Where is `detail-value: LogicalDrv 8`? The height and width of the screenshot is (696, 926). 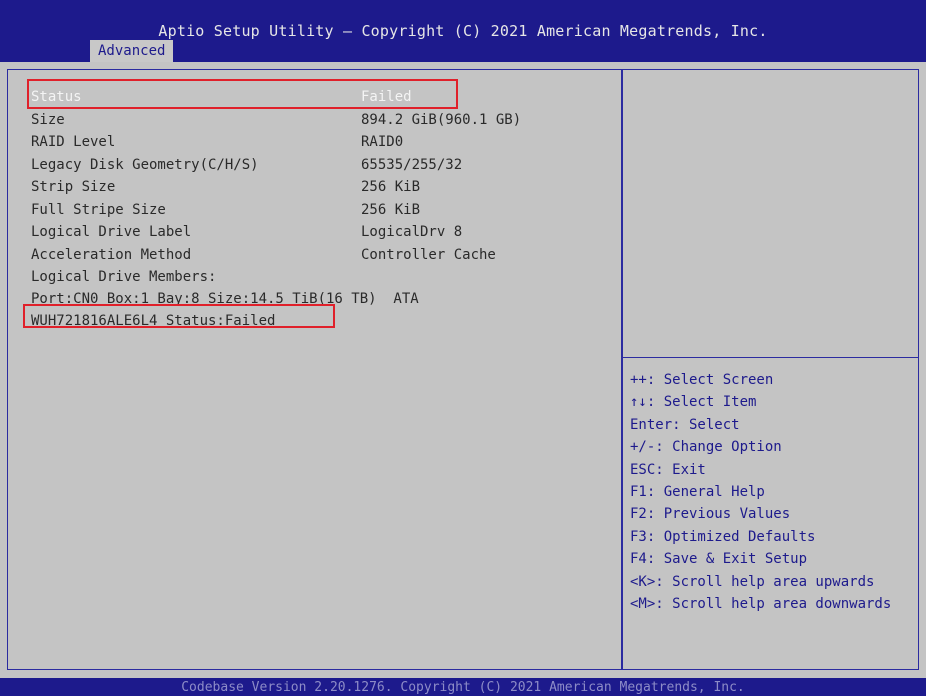
detail-value: LogicalDrv 8 is located at coordinates (412, 232).